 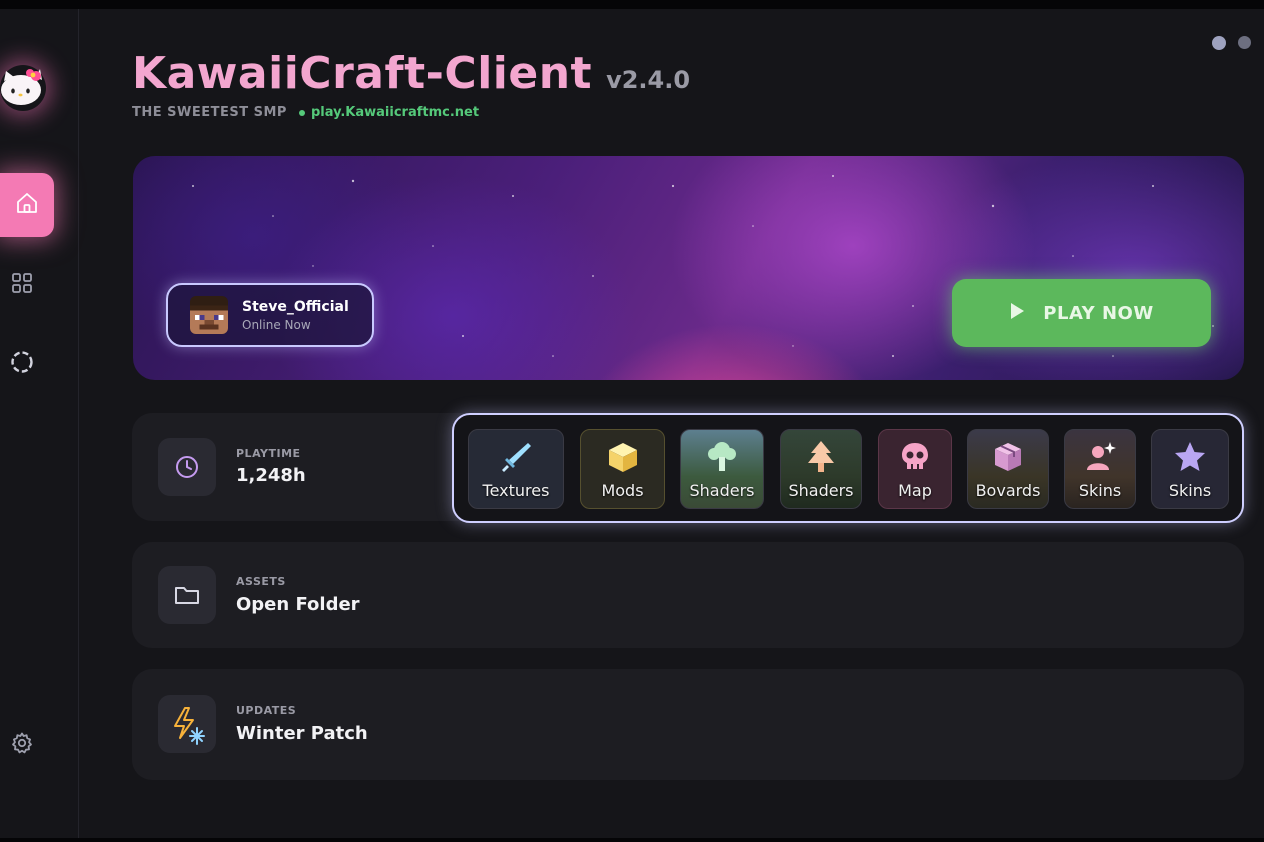 What do you see at coordinates (295, 306) in the screenshot?
I see `user-name: Steve_Official` at bounding box center [295, 306].